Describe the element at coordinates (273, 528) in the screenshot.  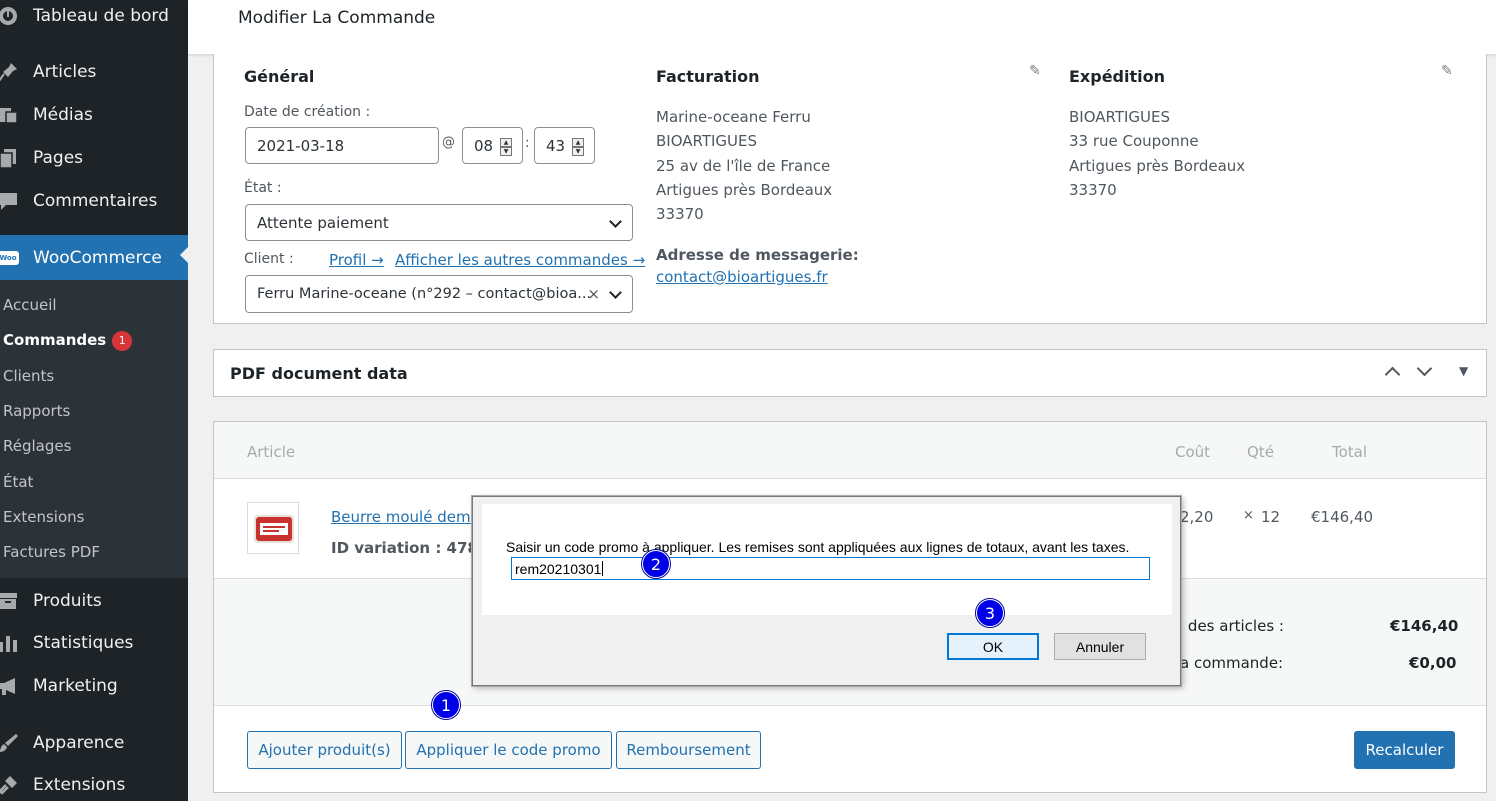
I see `product-thumbnail` at that location.